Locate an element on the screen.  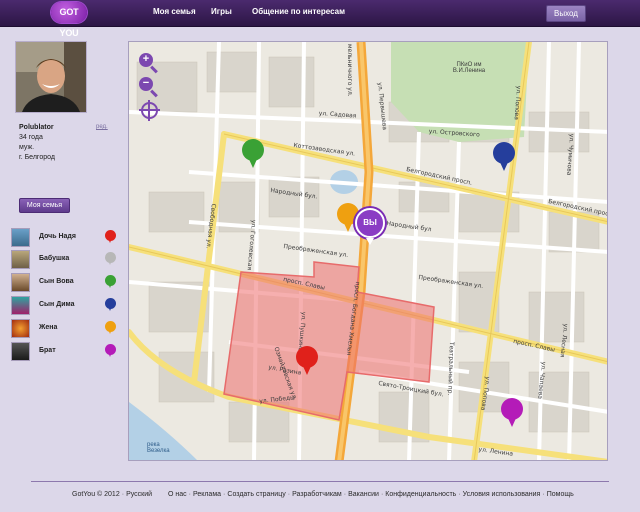
footer-link-privacy: Конфиденциальность is located at coordinates (420, 494).